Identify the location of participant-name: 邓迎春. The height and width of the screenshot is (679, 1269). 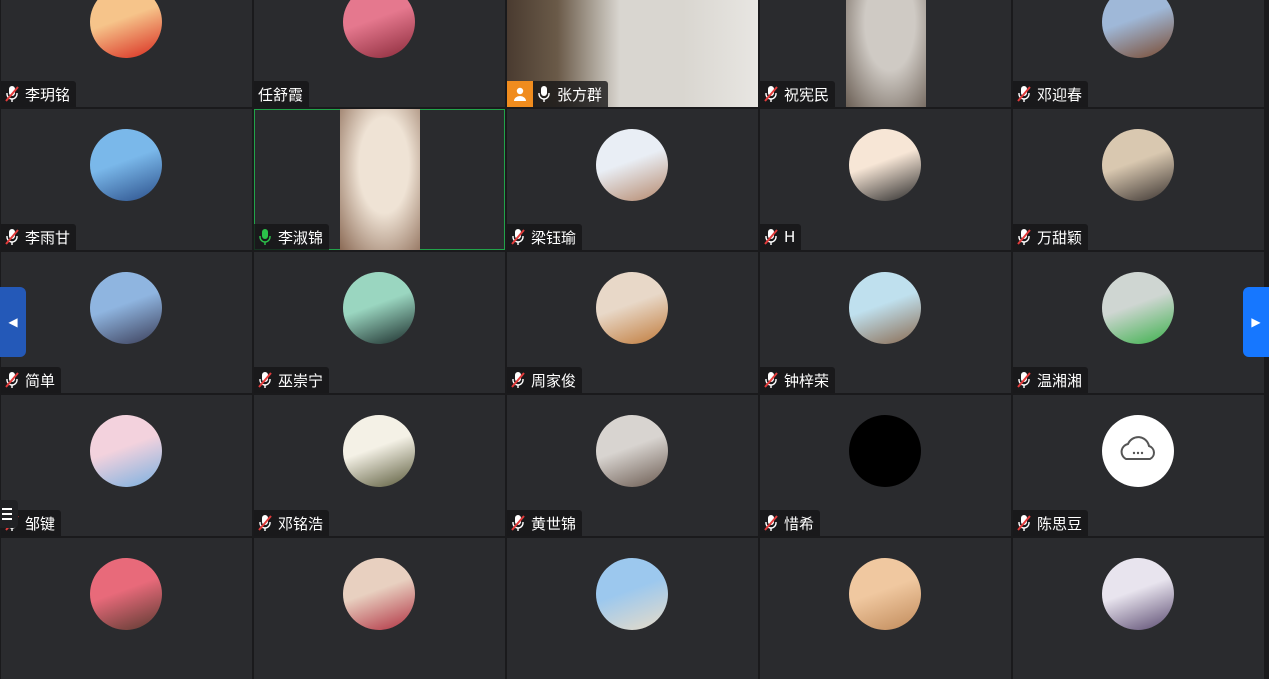
(1060, 94).